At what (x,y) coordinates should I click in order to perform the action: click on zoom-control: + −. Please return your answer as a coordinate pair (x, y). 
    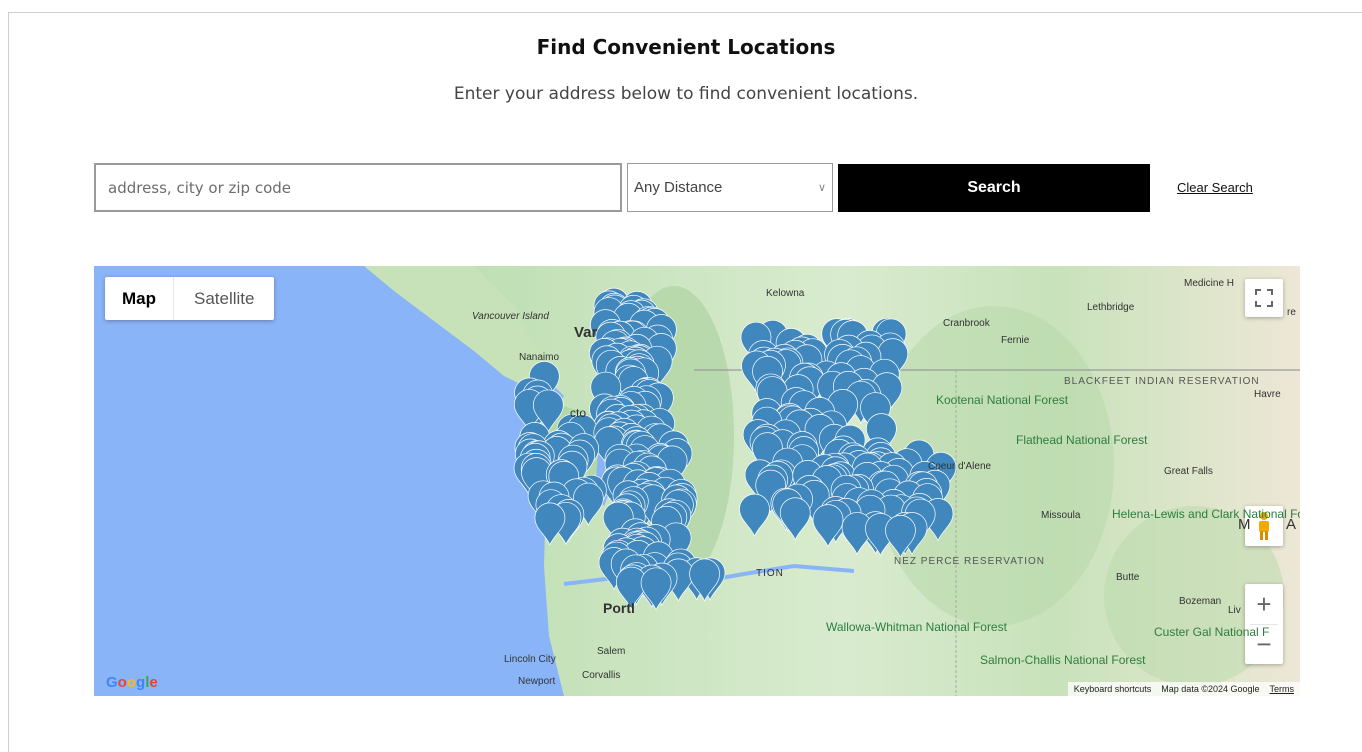
    Looking at the image, I should click on (1264, 624).